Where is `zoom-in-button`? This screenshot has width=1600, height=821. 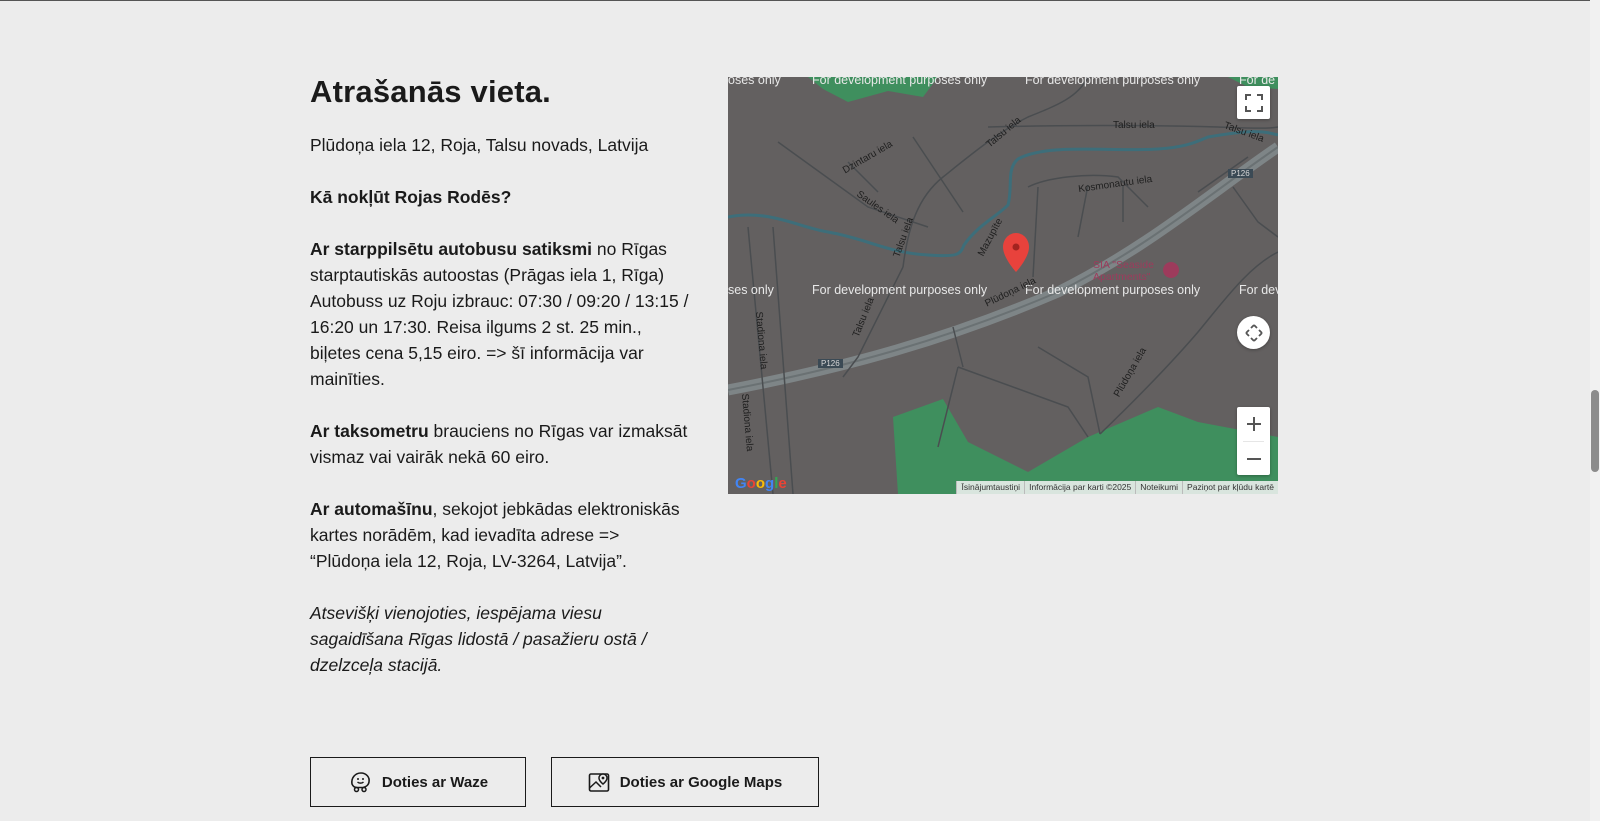
zoom-in-button is located at coordinates (1253, 424).